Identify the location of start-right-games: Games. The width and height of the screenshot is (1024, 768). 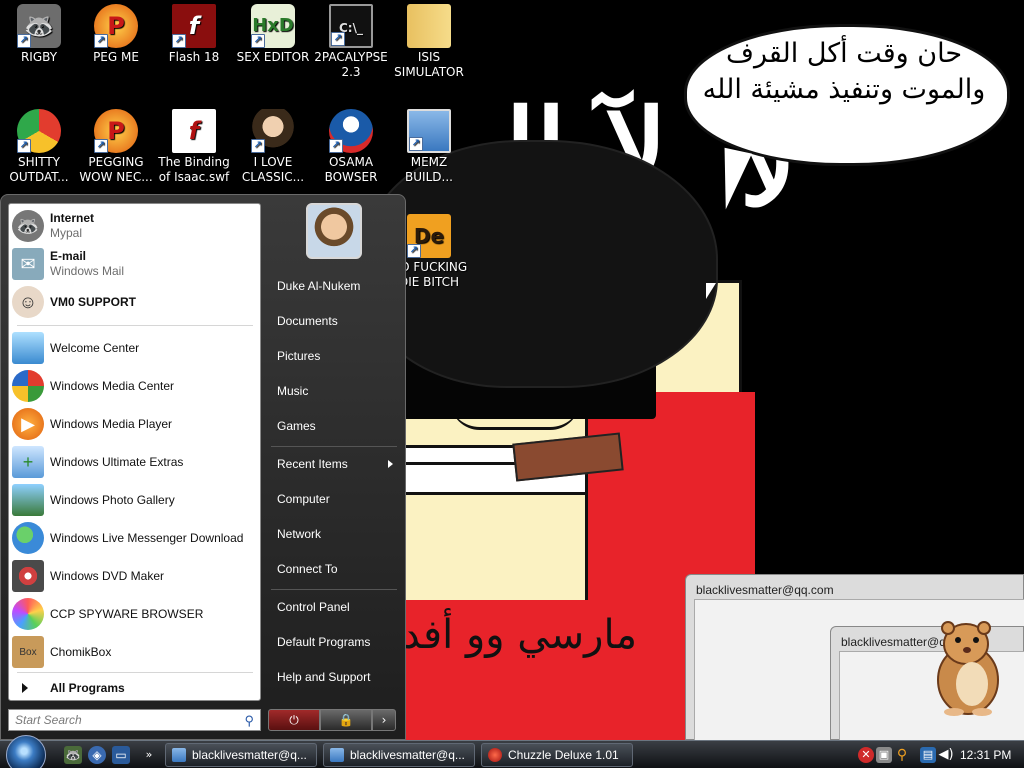
(334, 426).